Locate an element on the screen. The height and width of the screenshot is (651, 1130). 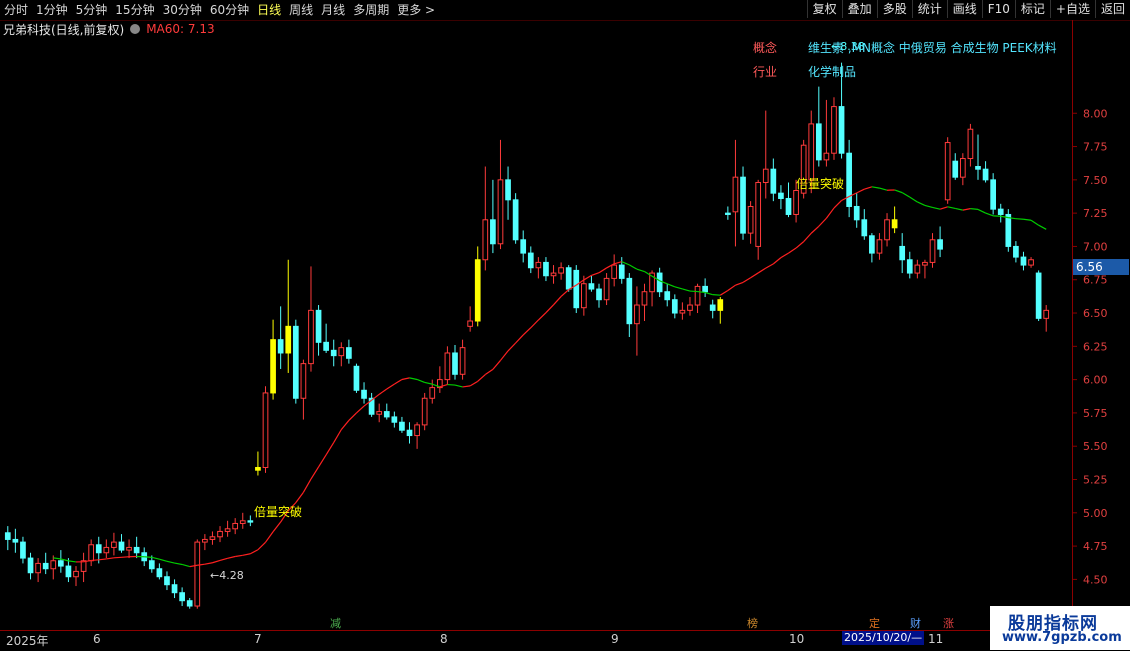
price-tick-label: 5.75 is located at coordinates (1095, 413).